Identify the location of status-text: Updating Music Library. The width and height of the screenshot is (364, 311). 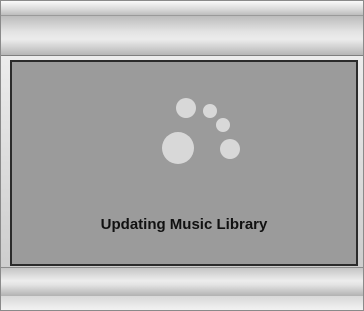
(184, 224).